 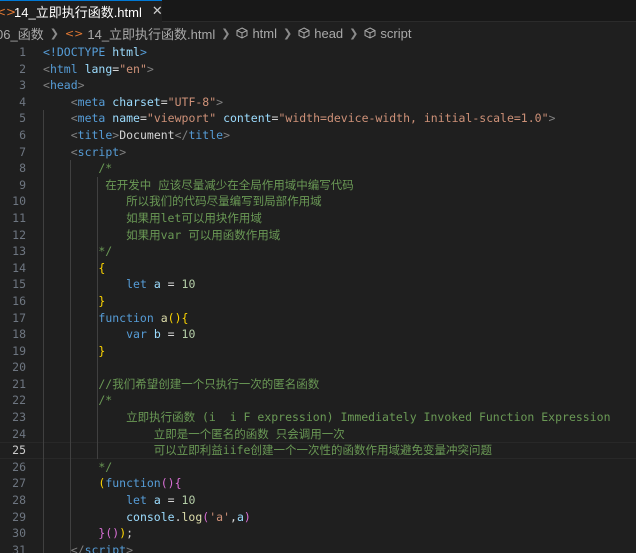 What do you see at coordinates (178, 516) in the screenshot?
I see `code-token: .` at bounding box center [178, 516].